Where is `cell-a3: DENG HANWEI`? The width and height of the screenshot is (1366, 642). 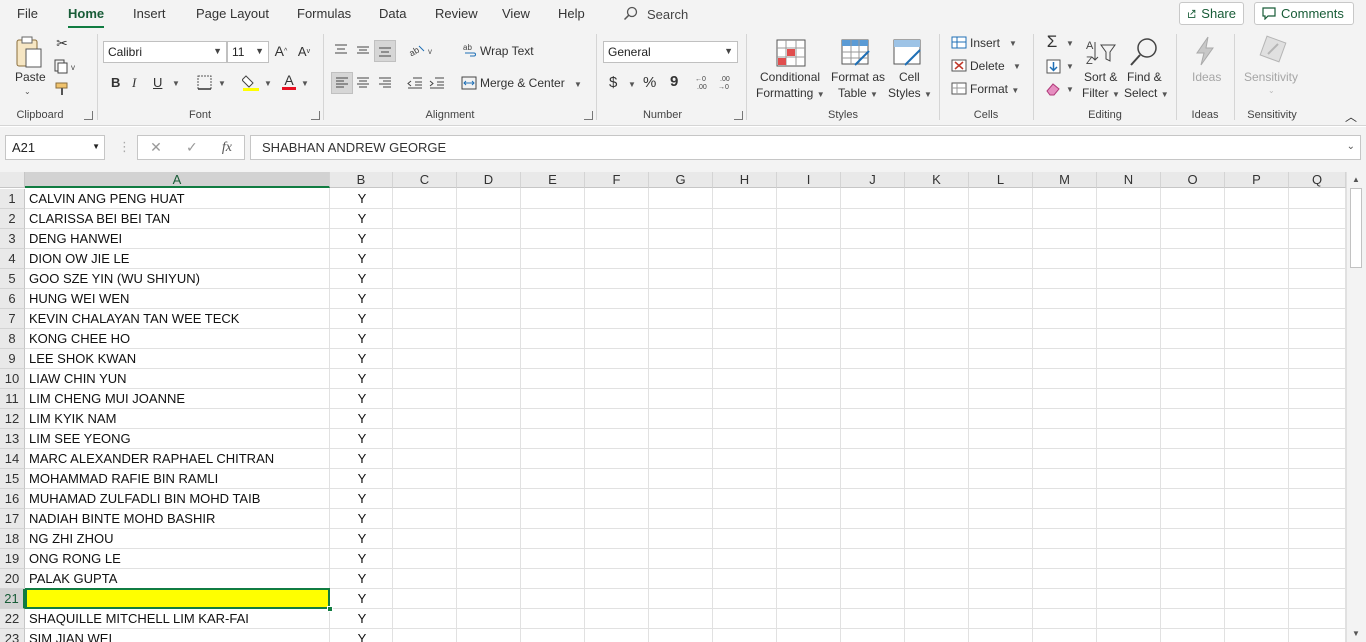
cell-a3: DENG HANWEI is located at coordinates (178, 239).